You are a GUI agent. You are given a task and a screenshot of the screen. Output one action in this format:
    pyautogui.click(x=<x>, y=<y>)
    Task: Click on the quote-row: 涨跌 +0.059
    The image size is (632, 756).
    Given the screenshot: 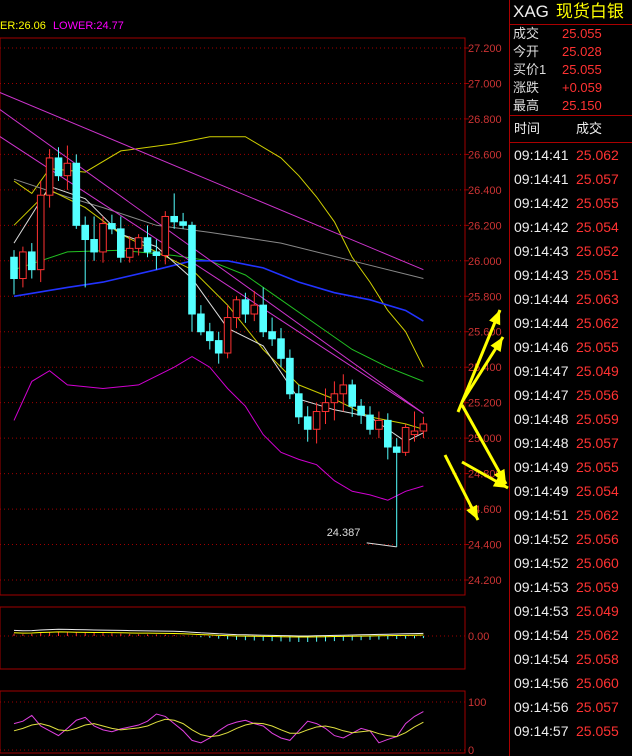 What is the action you would take?
    pyautogui.click(x=571, y=88)
    